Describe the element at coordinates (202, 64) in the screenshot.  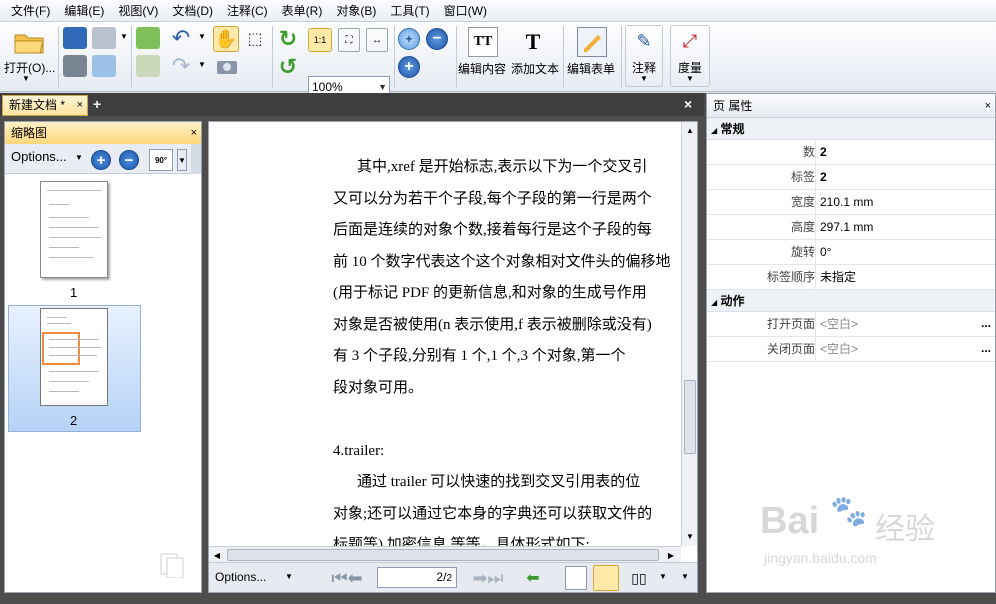
I see `redo-dropdown-icon: ▼` at that location.